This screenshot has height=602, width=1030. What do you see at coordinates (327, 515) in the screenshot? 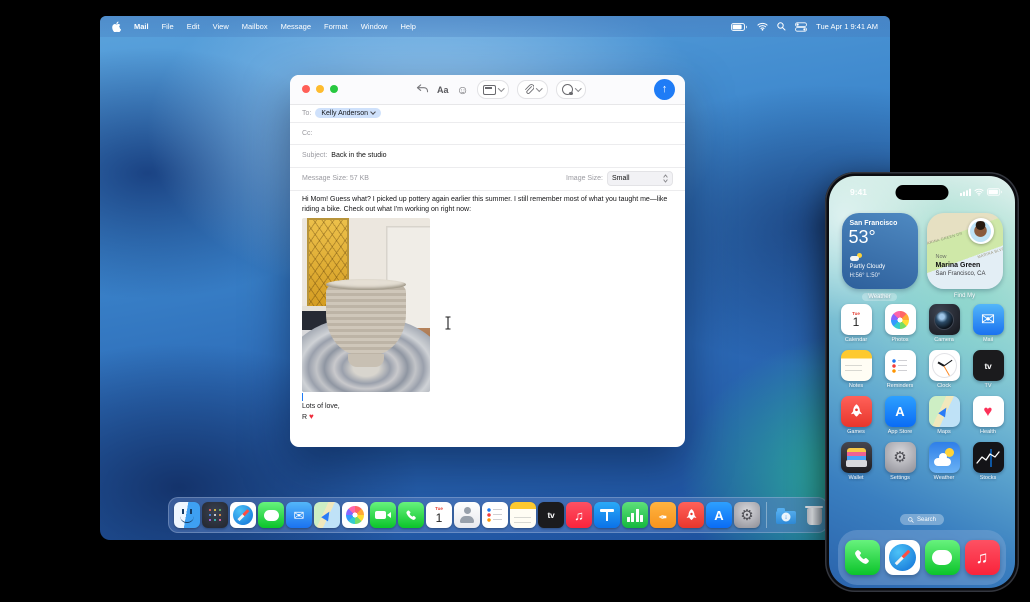
I see `dock-maps` at bounding box center [327, 515].